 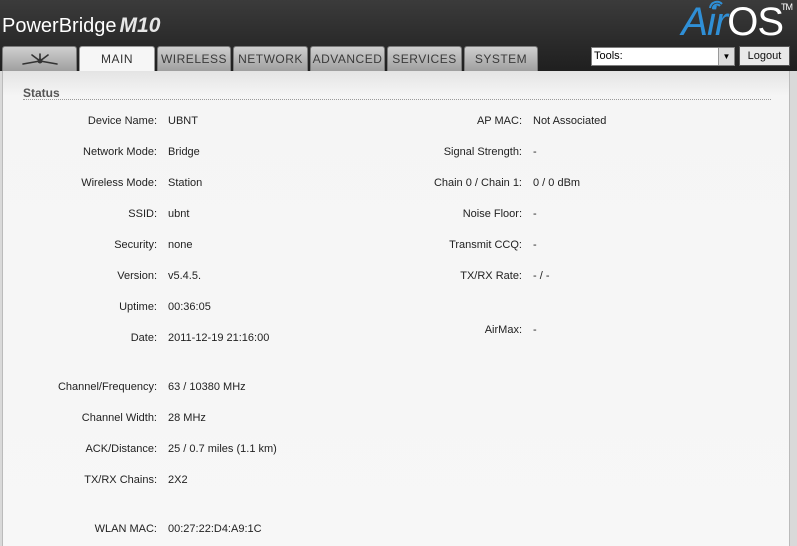 I want to click on date-label: Date:, so click(x=143, y=338).